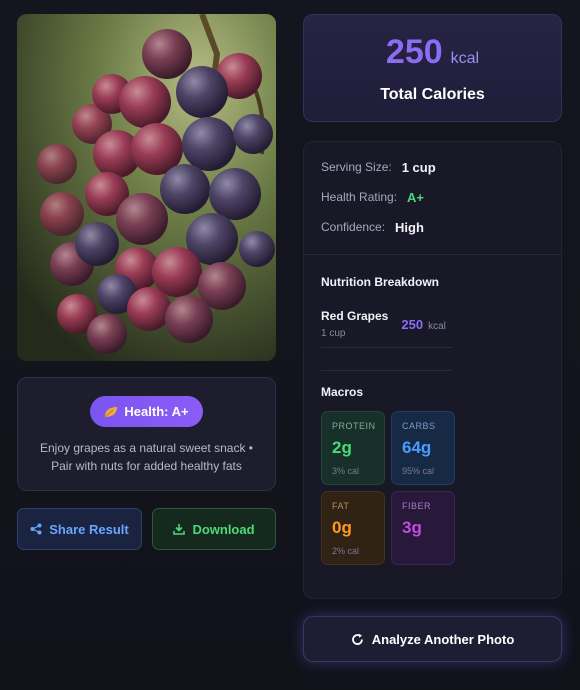 The width and height of the screenshot is (580, 690). Describe the element at coordinates (418, 471) in the screenshot. I see `macro-carbs-pct: 95% cal` at that location.